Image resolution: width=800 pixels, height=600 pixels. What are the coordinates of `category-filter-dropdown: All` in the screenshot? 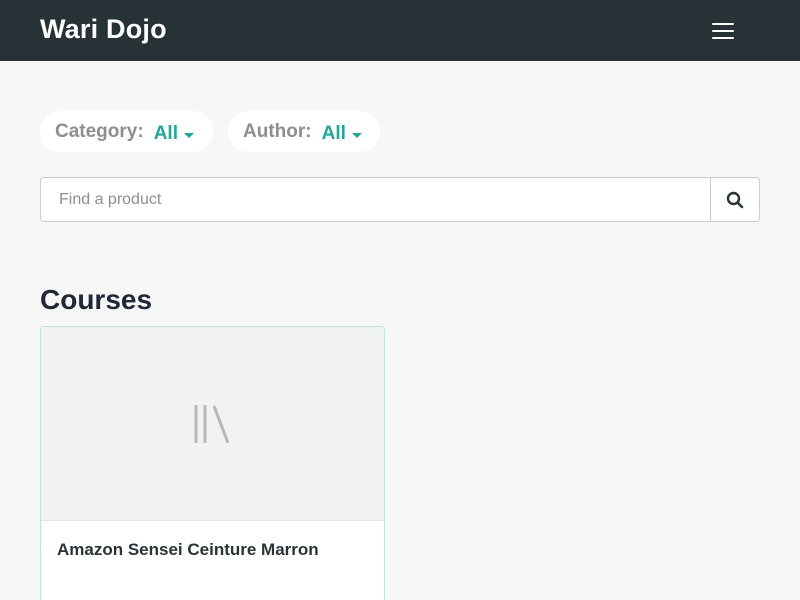 It's located at (174, 134).